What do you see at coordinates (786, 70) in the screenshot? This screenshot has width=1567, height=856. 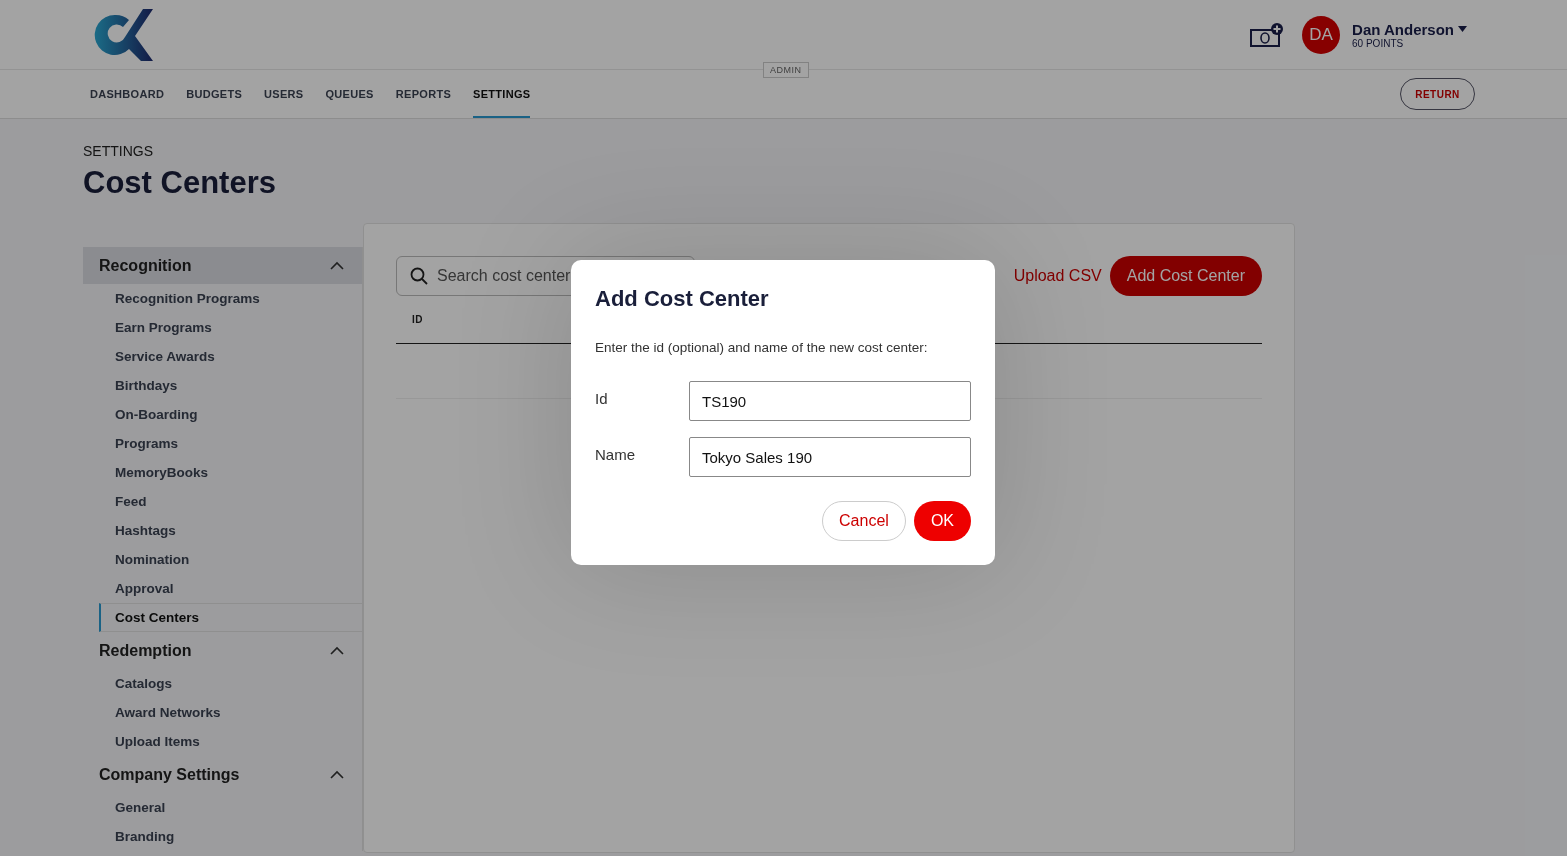 I see `admin-badge: ADMIN` at bounding box center [786, 70].